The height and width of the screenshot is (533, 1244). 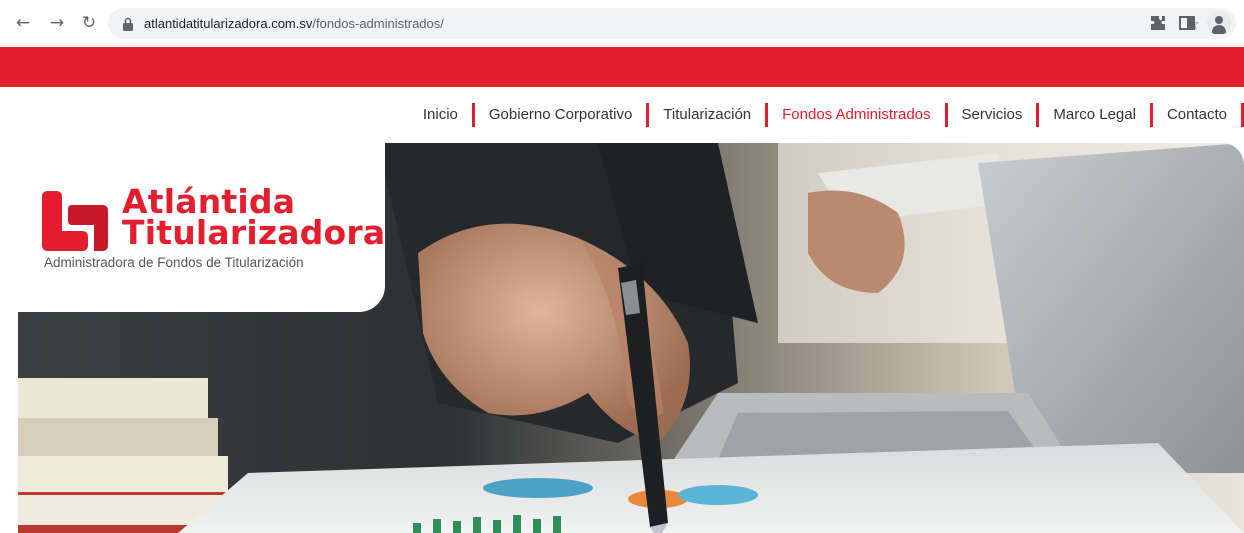 What do you see at coordinates (1197, 115) in the screenshot?
I see `nav-item-contacto: Contacto` at bounding box center [1197, 115].